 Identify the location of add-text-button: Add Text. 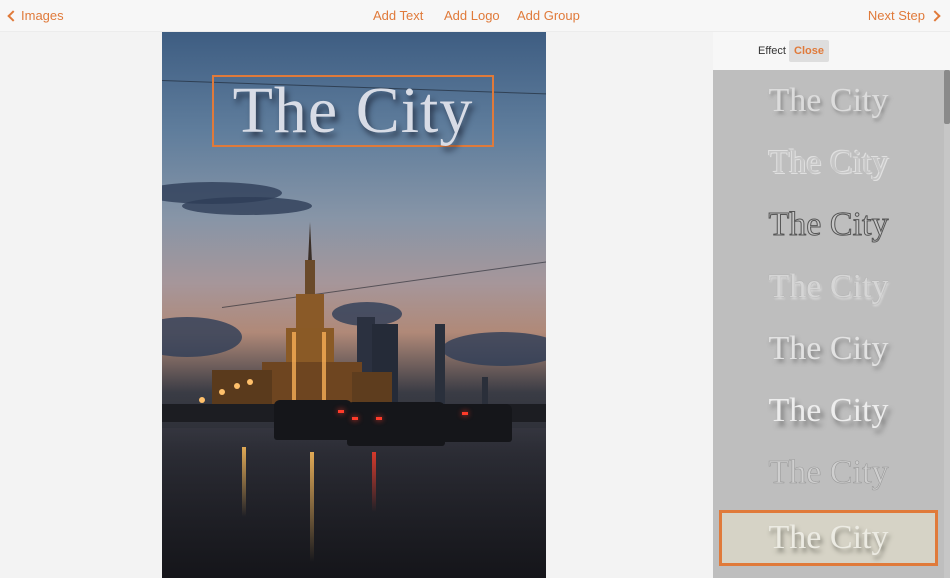
(398, 16).